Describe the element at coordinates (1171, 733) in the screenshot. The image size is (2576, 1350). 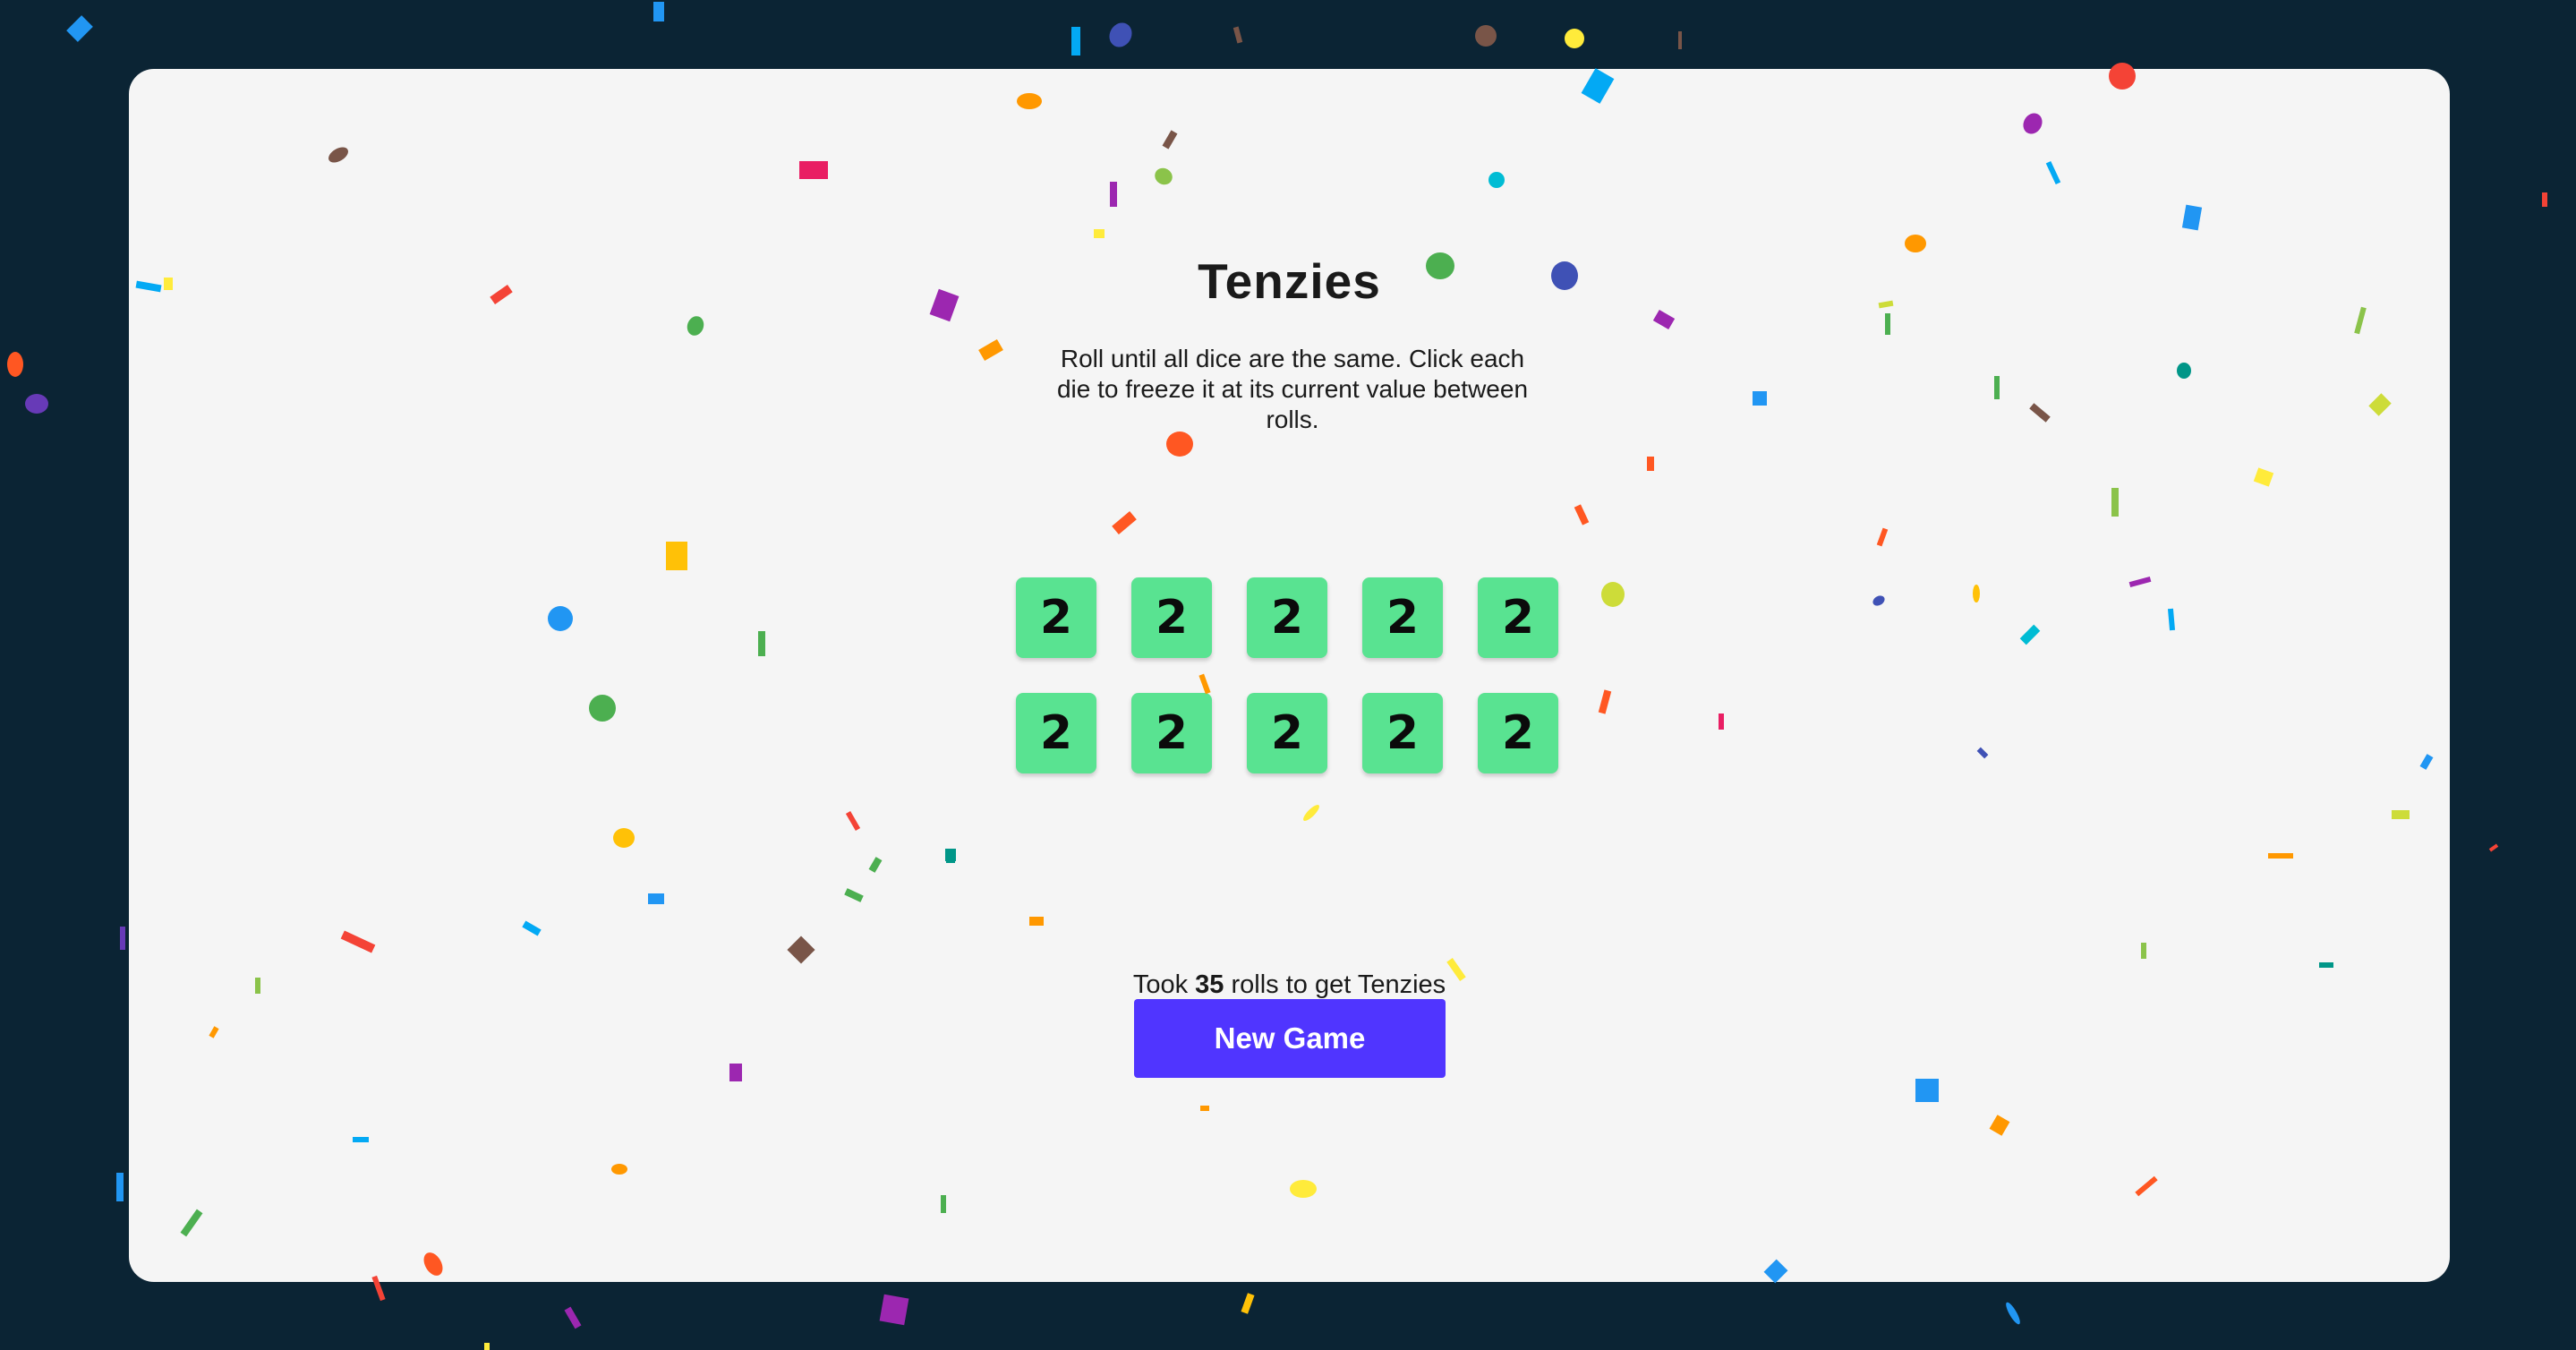
I see `die-7: 2` at that location.